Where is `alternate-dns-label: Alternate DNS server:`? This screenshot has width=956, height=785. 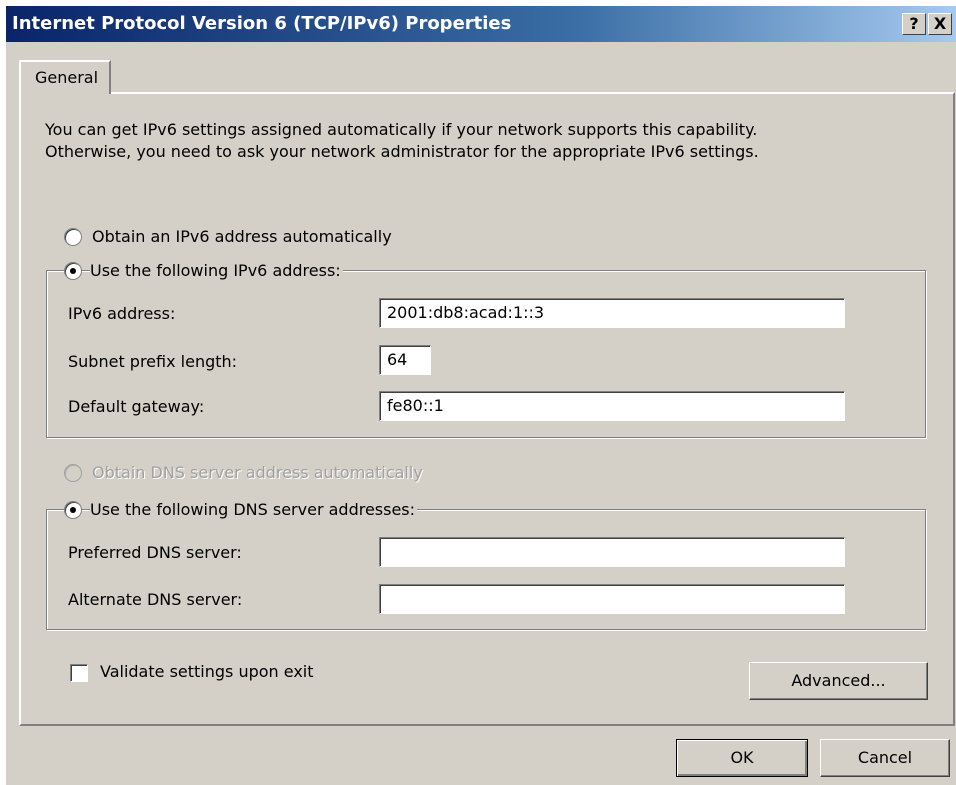 alternate-dns-label: Alternate DNS server: is located at coordinates (156, 599).